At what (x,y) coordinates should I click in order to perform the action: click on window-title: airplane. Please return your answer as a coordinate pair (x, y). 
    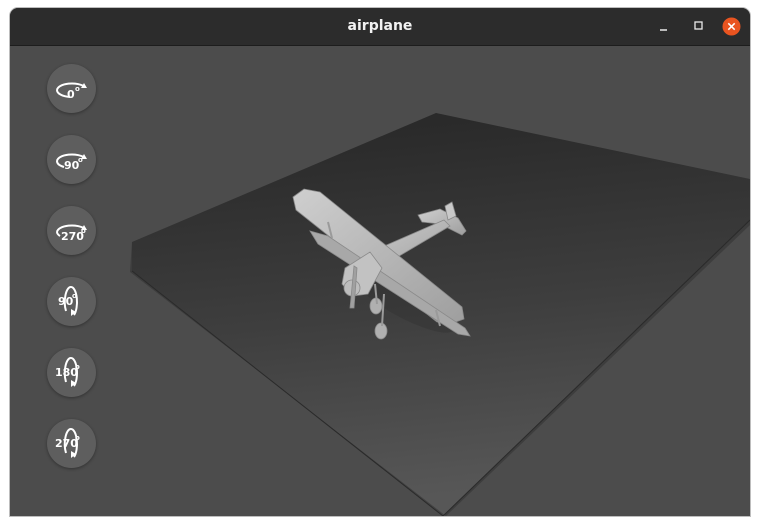
    Looking at the image, I should click on (380, 26).